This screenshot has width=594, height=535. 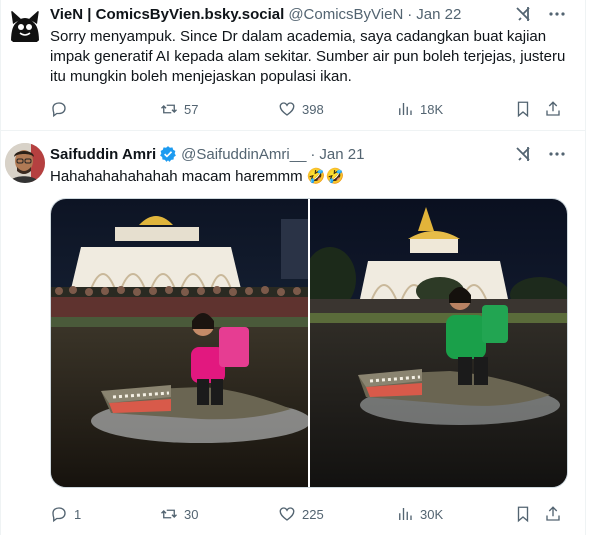 I want to click on timeline-right-border, so click(x=585, y=267).